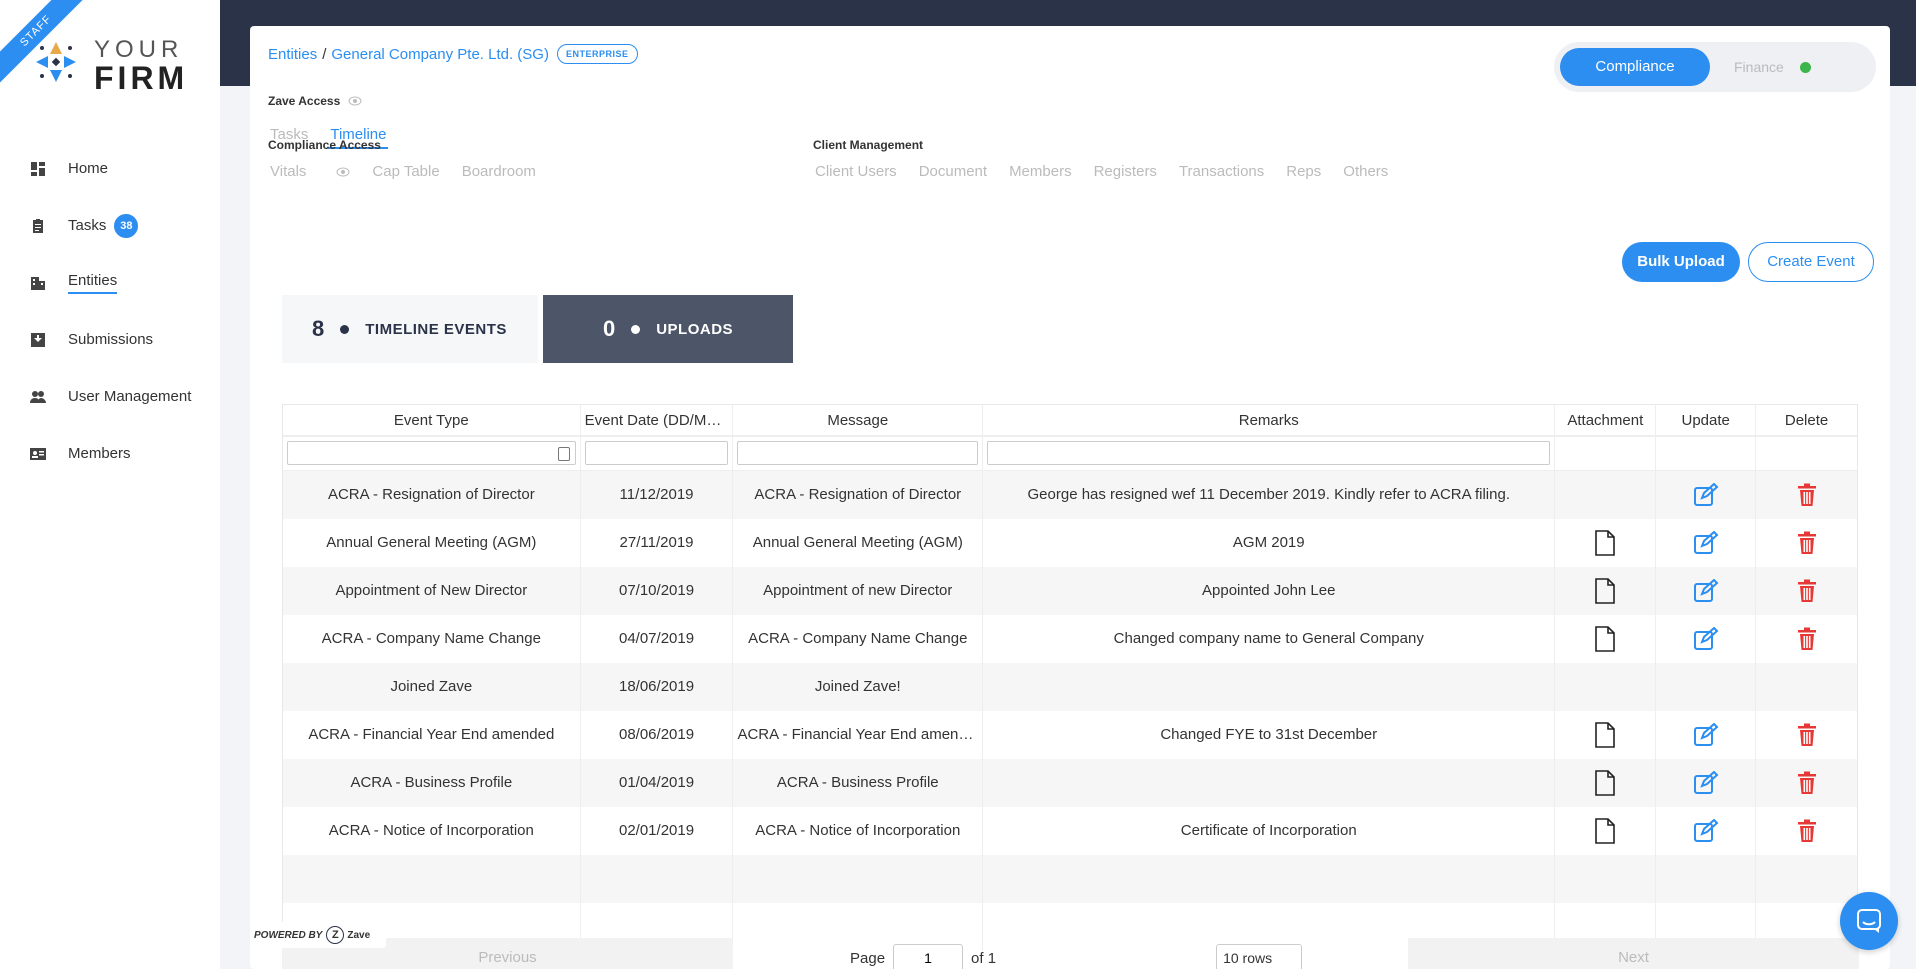 The height and width of the screenshot is (969, 1916). What do you see at coordinates (1269, 687) in the screenshot?
I see `remarks-cell` at bounding box center [1269, 687].